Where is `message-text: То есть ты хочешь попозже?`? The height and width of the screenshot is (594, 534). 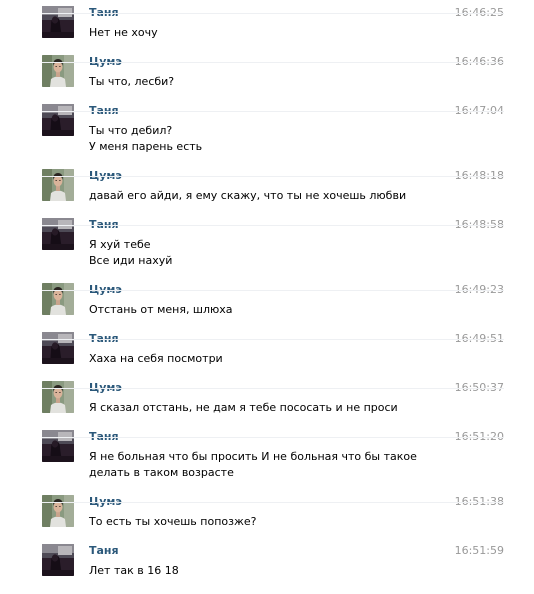 message-text: То есть ты хочешь попозже? is located at coordinates (173, 521).